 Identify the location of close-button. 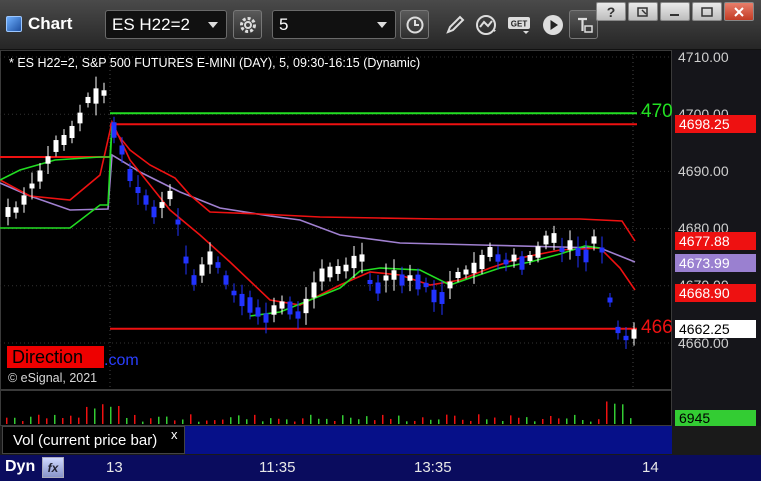
(739, 11).